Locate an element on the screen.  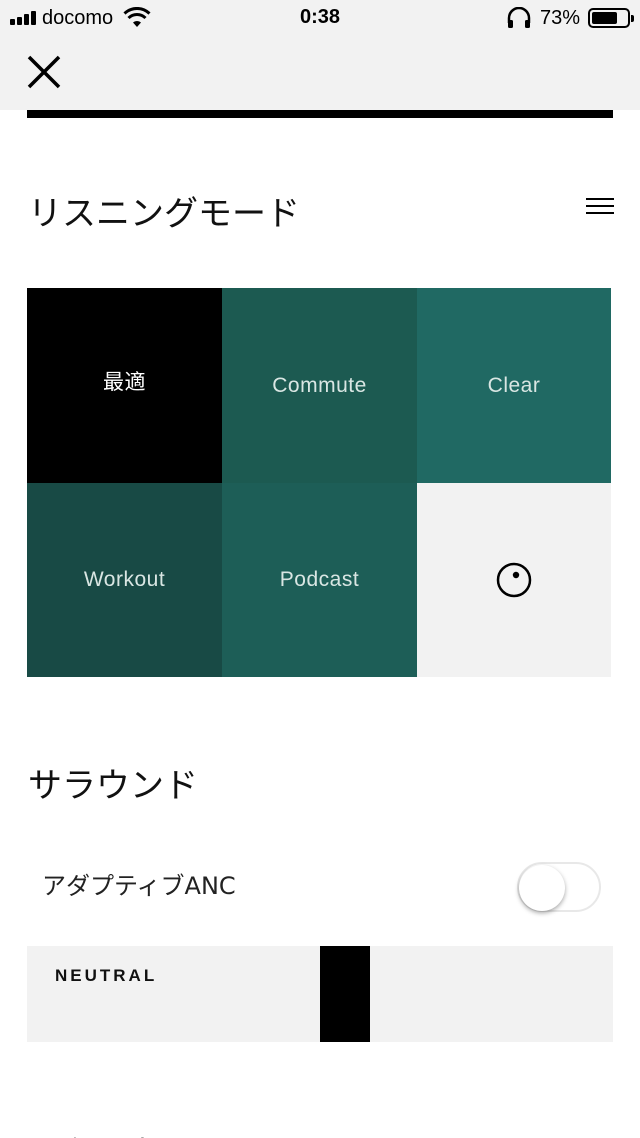
headphone-icon is located at coordinates (519, 17).